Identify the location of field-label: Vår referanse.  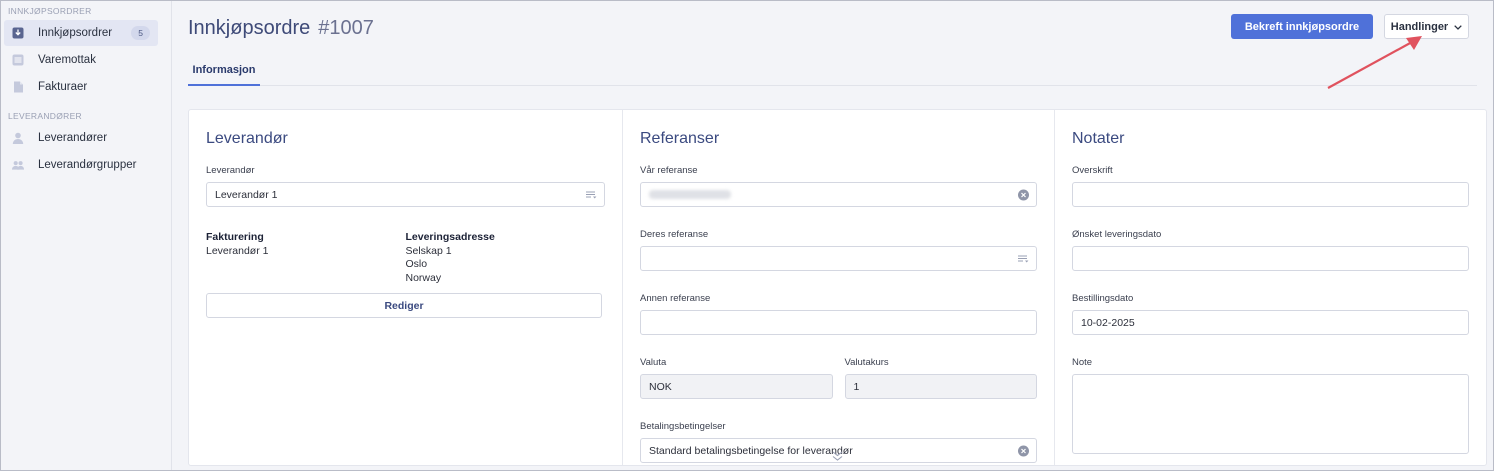
(669, 170).